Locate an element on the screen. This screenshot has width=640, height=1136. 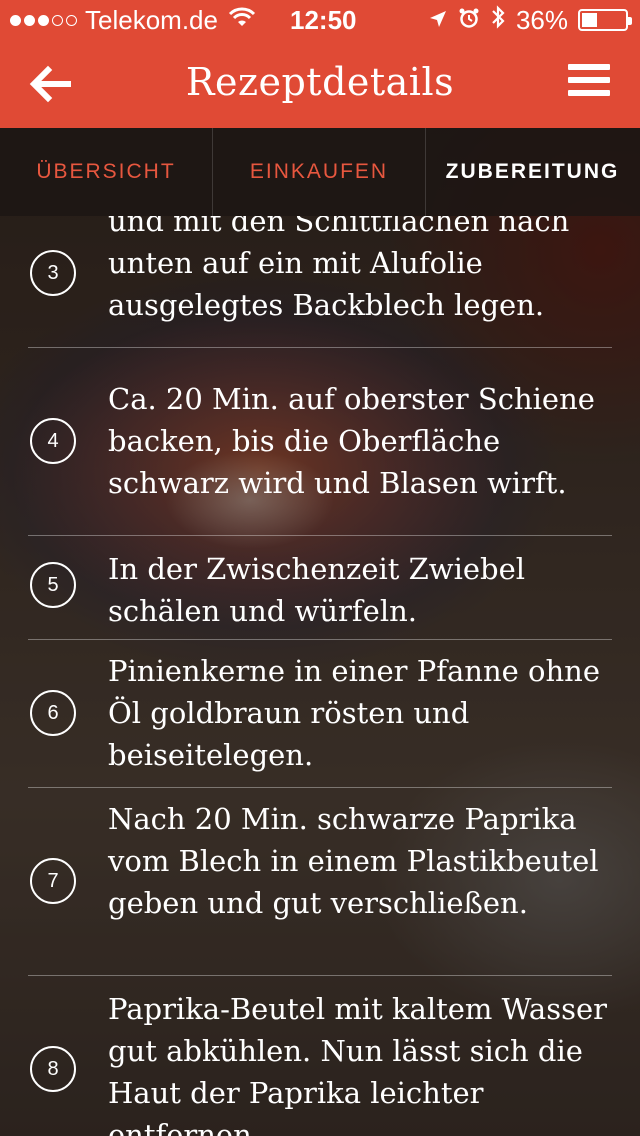
location-arrow-icon is located at coordinates (438, 20).